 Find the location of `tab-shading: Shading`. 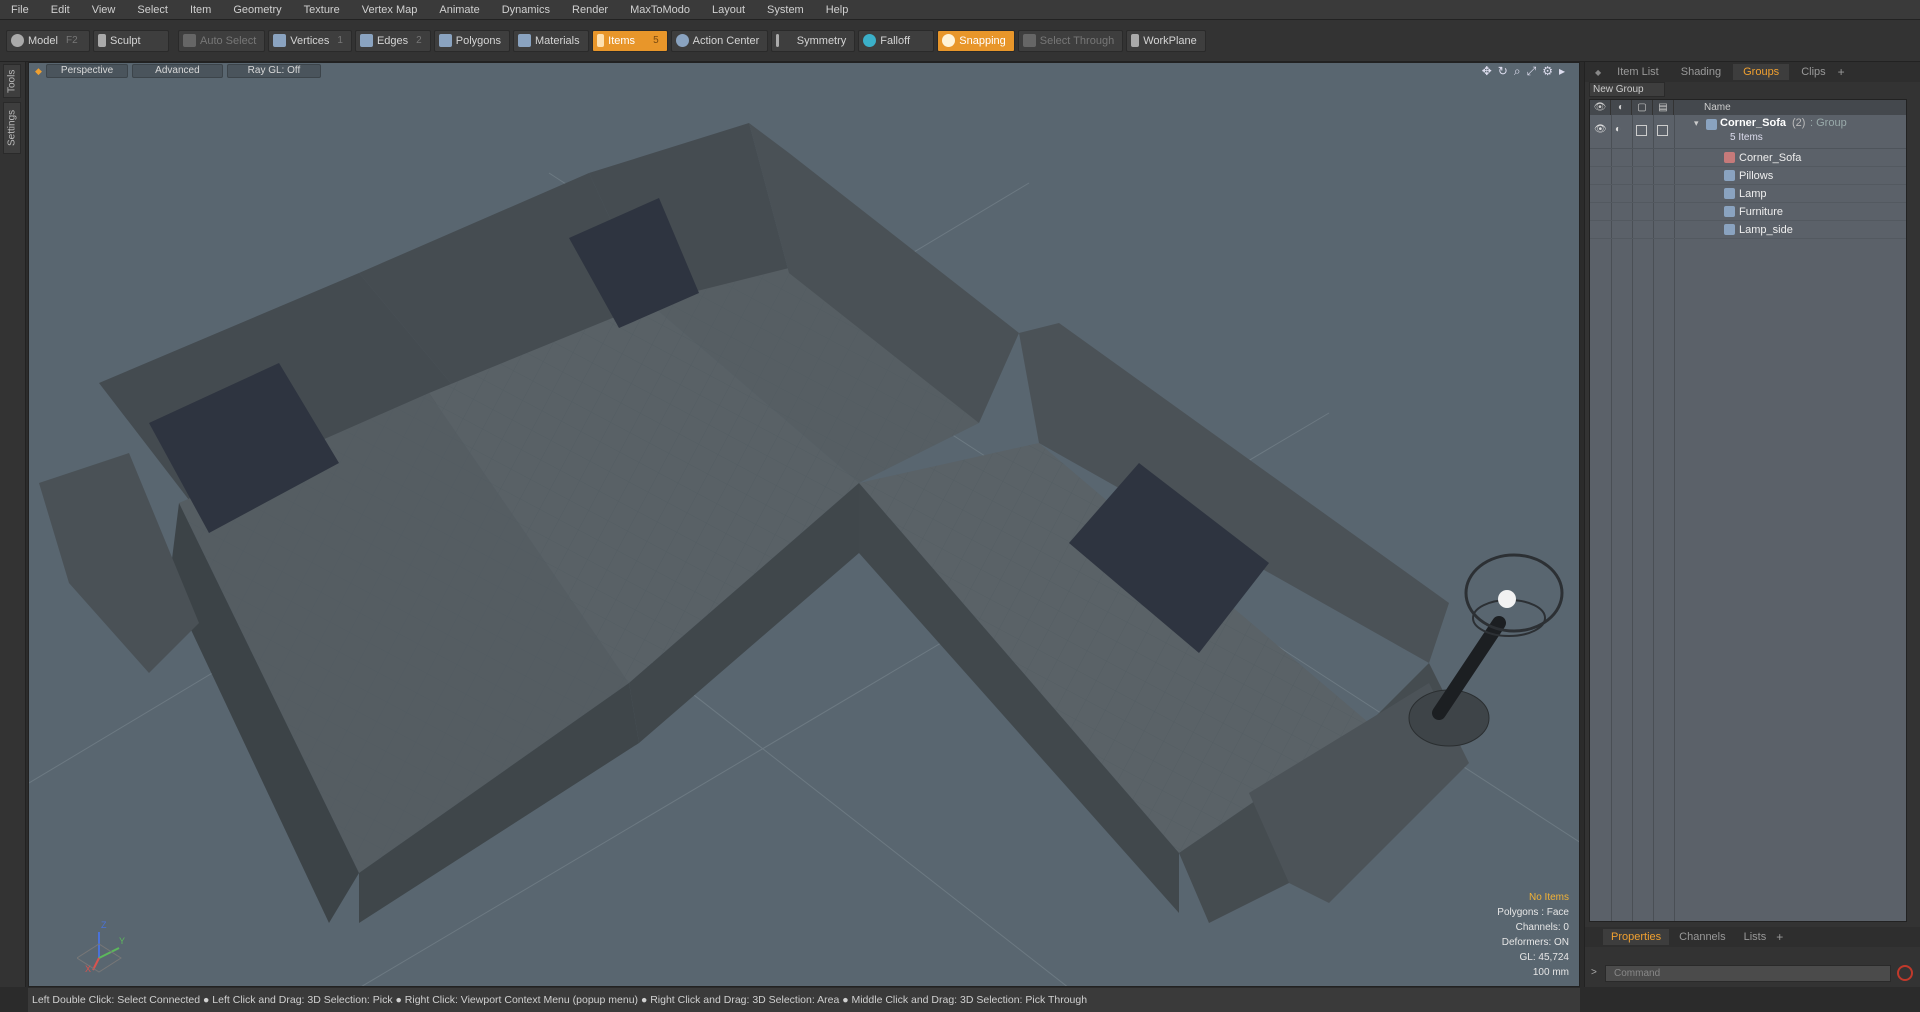

tab-shading: Shading is located at coordinates (1701, 72).